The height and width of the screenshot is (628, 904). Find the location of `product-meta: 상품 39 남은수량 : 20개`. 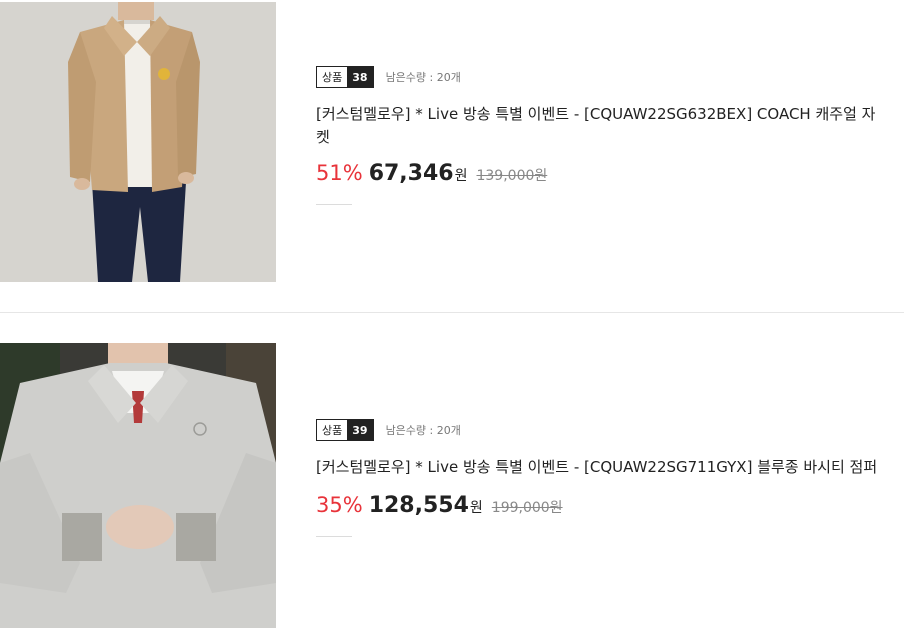

product-meta: 상품 39 남은수량 : 20개 is located at coordinates (601, 430).